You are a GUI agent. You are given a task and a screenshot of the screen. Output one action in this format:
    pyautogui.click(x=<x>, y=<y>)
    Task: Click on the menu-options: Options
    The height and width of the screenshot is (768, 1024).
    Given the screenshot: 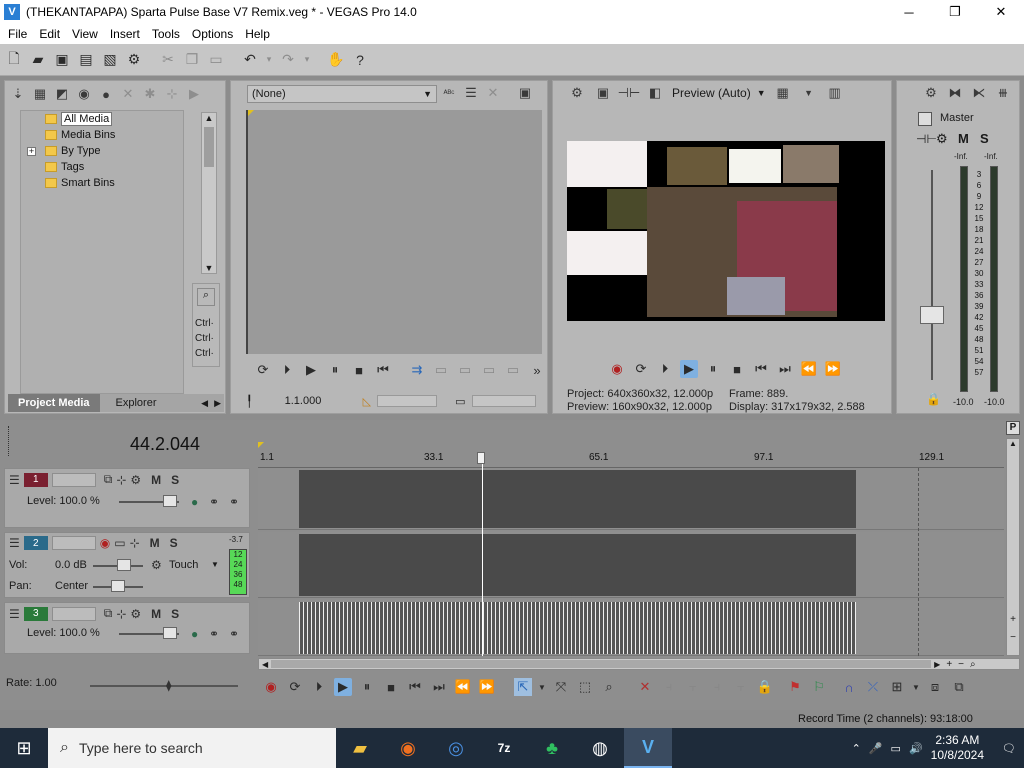 What is the action you would take?
    pyautogui.click(x=212, y=34)
    